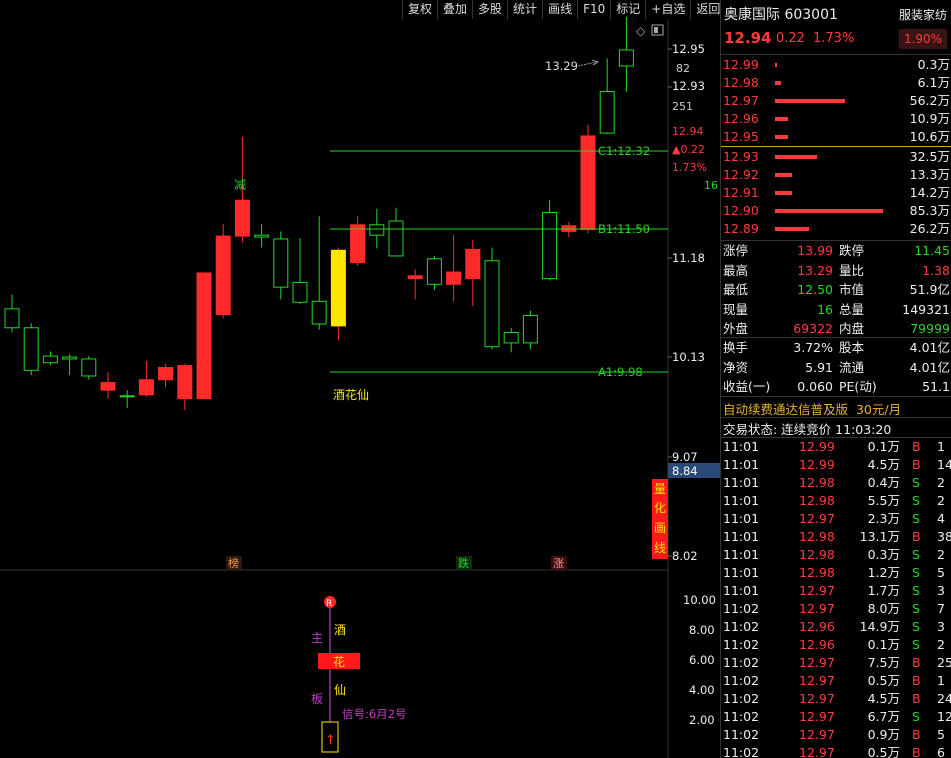 This screenshot has width=951, height=758. Describe the element at coordinates (852, 347) in the screenshot. I see `stat-label: 股本` at that location.